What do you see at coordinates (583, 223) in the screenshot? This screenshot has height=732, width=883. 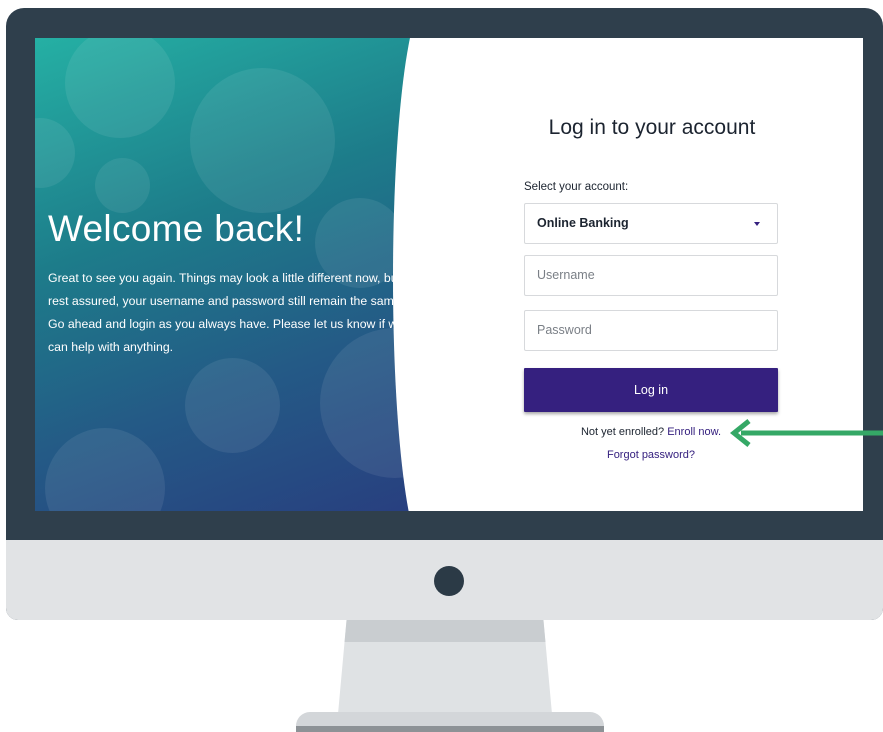 I see `account-select-value: Online Banking` at bounding box center [583, 223].